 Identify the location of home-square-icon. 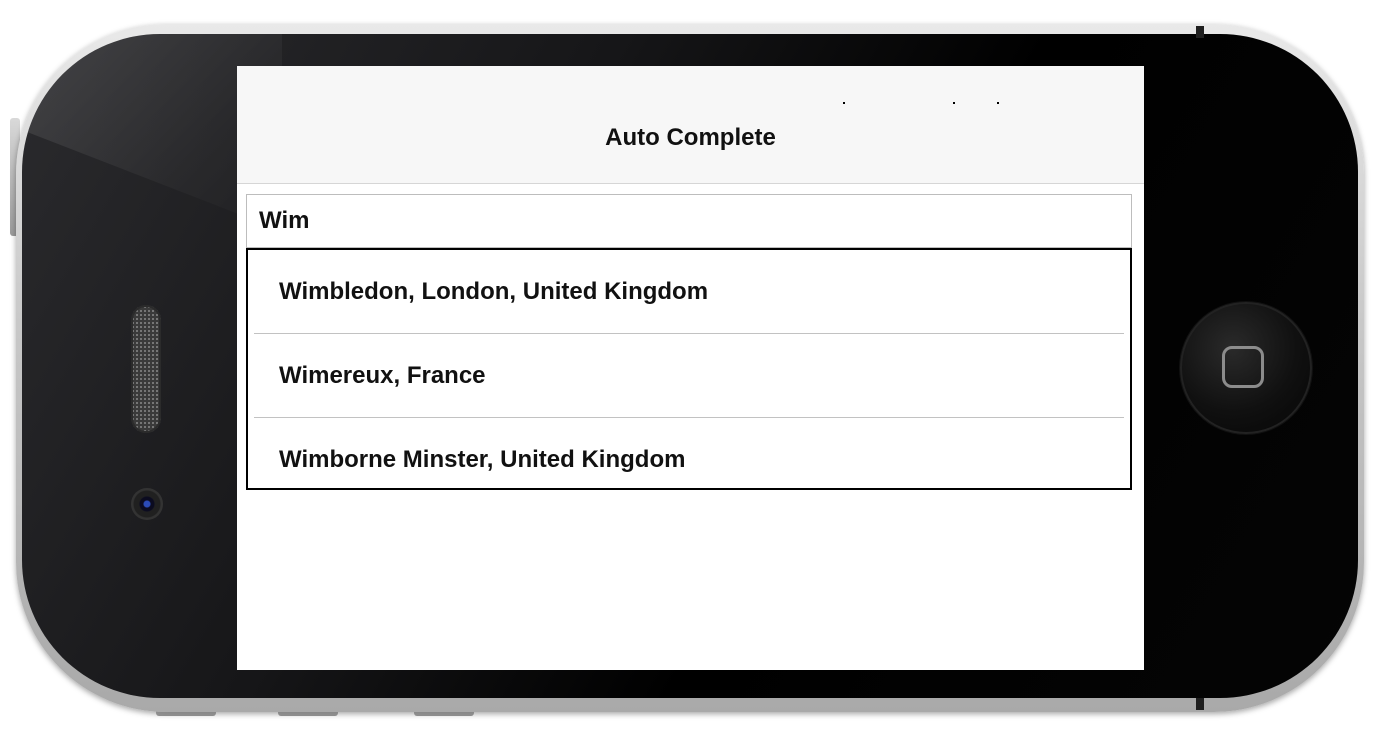
(1243, 367).